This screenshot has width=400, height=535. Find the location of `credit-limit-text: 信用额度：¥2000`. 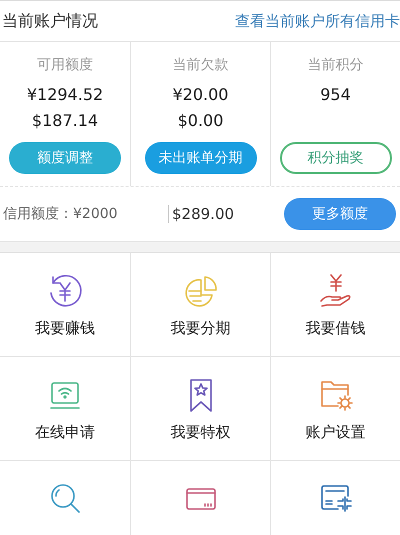

credit-limit-text: 信用额度：¥2000 is located at coordinates (61, 214).